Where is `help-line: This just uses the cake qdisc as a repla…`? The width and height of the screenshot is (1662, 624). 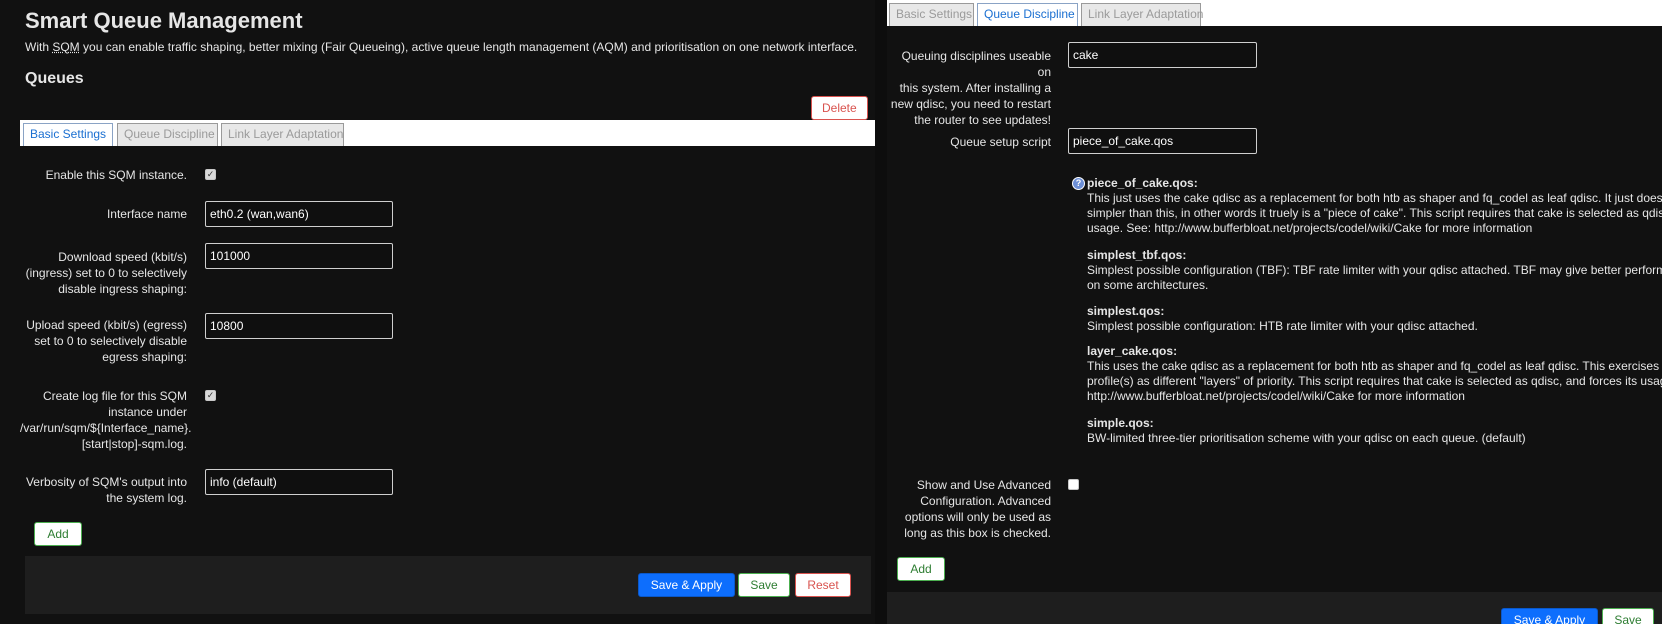
help-line: This just uses the cake qdisc as a repla… is located at coordinates (1374, 198).